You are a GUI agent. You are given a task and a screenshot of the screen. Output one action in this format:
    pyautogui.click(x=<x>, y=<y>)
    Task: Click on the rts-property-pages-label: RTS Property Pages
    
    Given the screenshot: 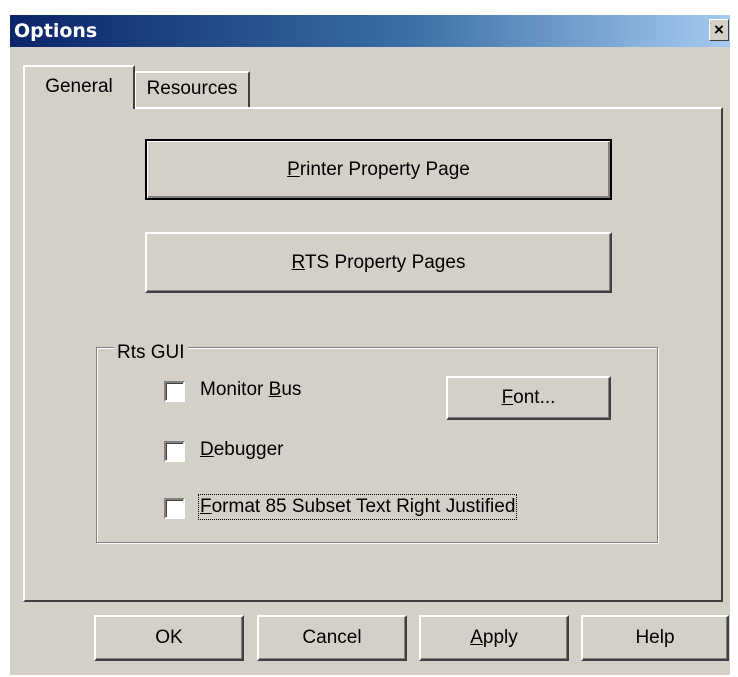 What is the action you would take?
    pyautogui.click(x=378, y=262)
    